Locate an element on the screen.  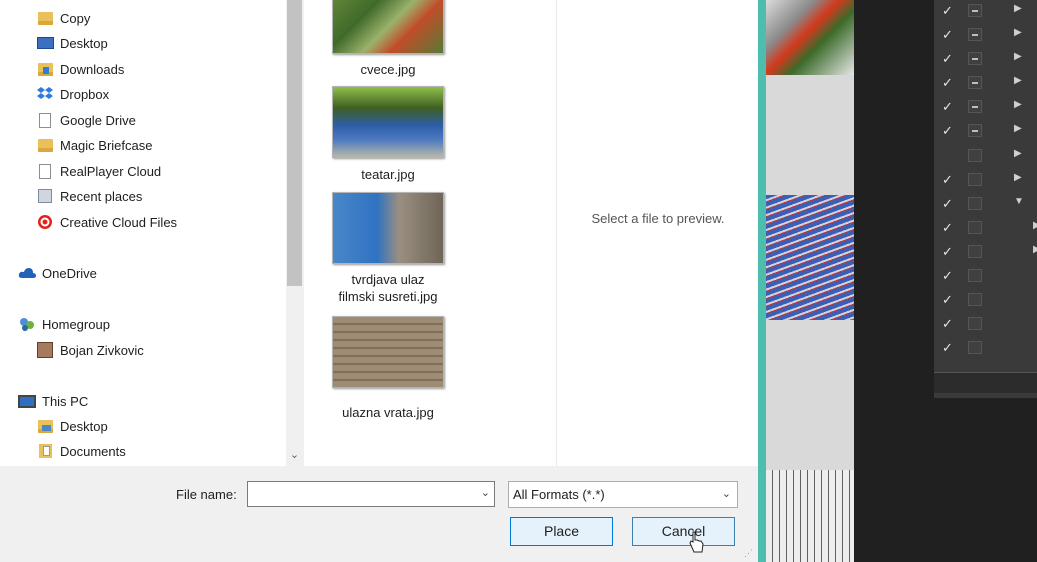
nav-scrollbar: ⌄ is located at coordinates (294, 233).